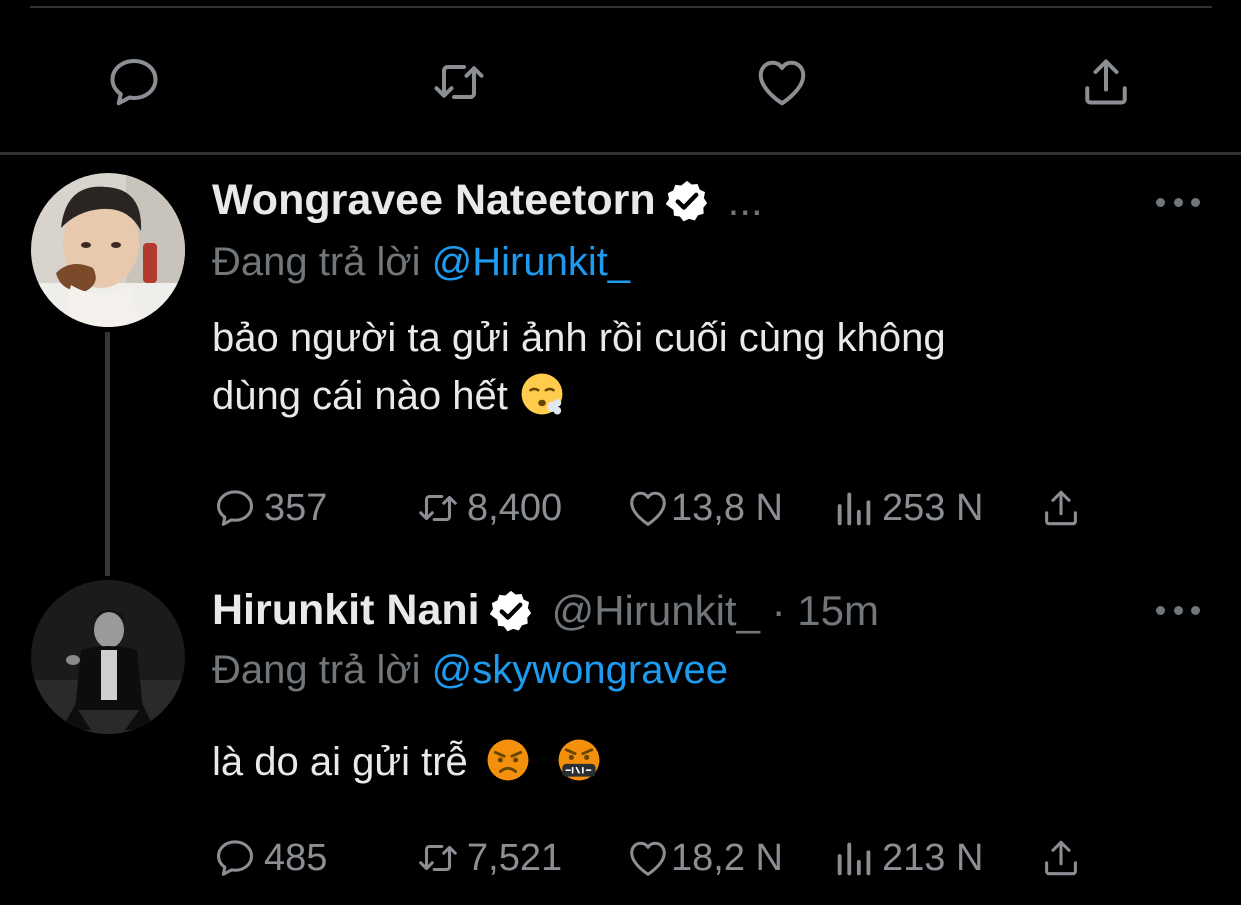 This screenshot has width=1241, height=905. I want to click on retweet-count: 8,400, so click(515, 507).